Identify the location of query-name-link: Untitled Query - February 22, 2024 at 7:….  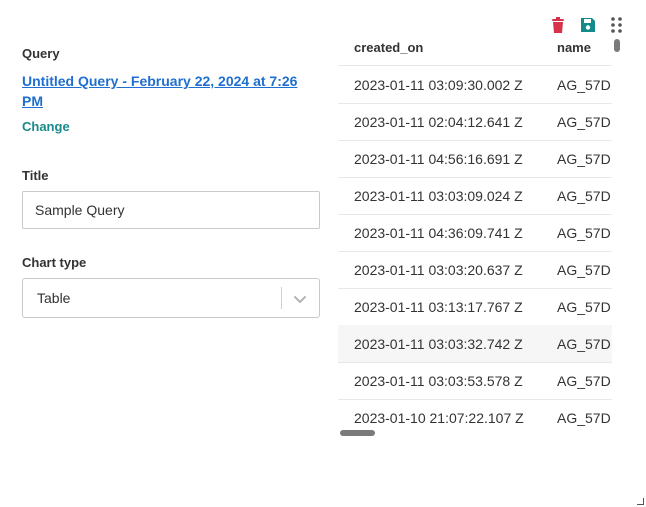
(172, 91).